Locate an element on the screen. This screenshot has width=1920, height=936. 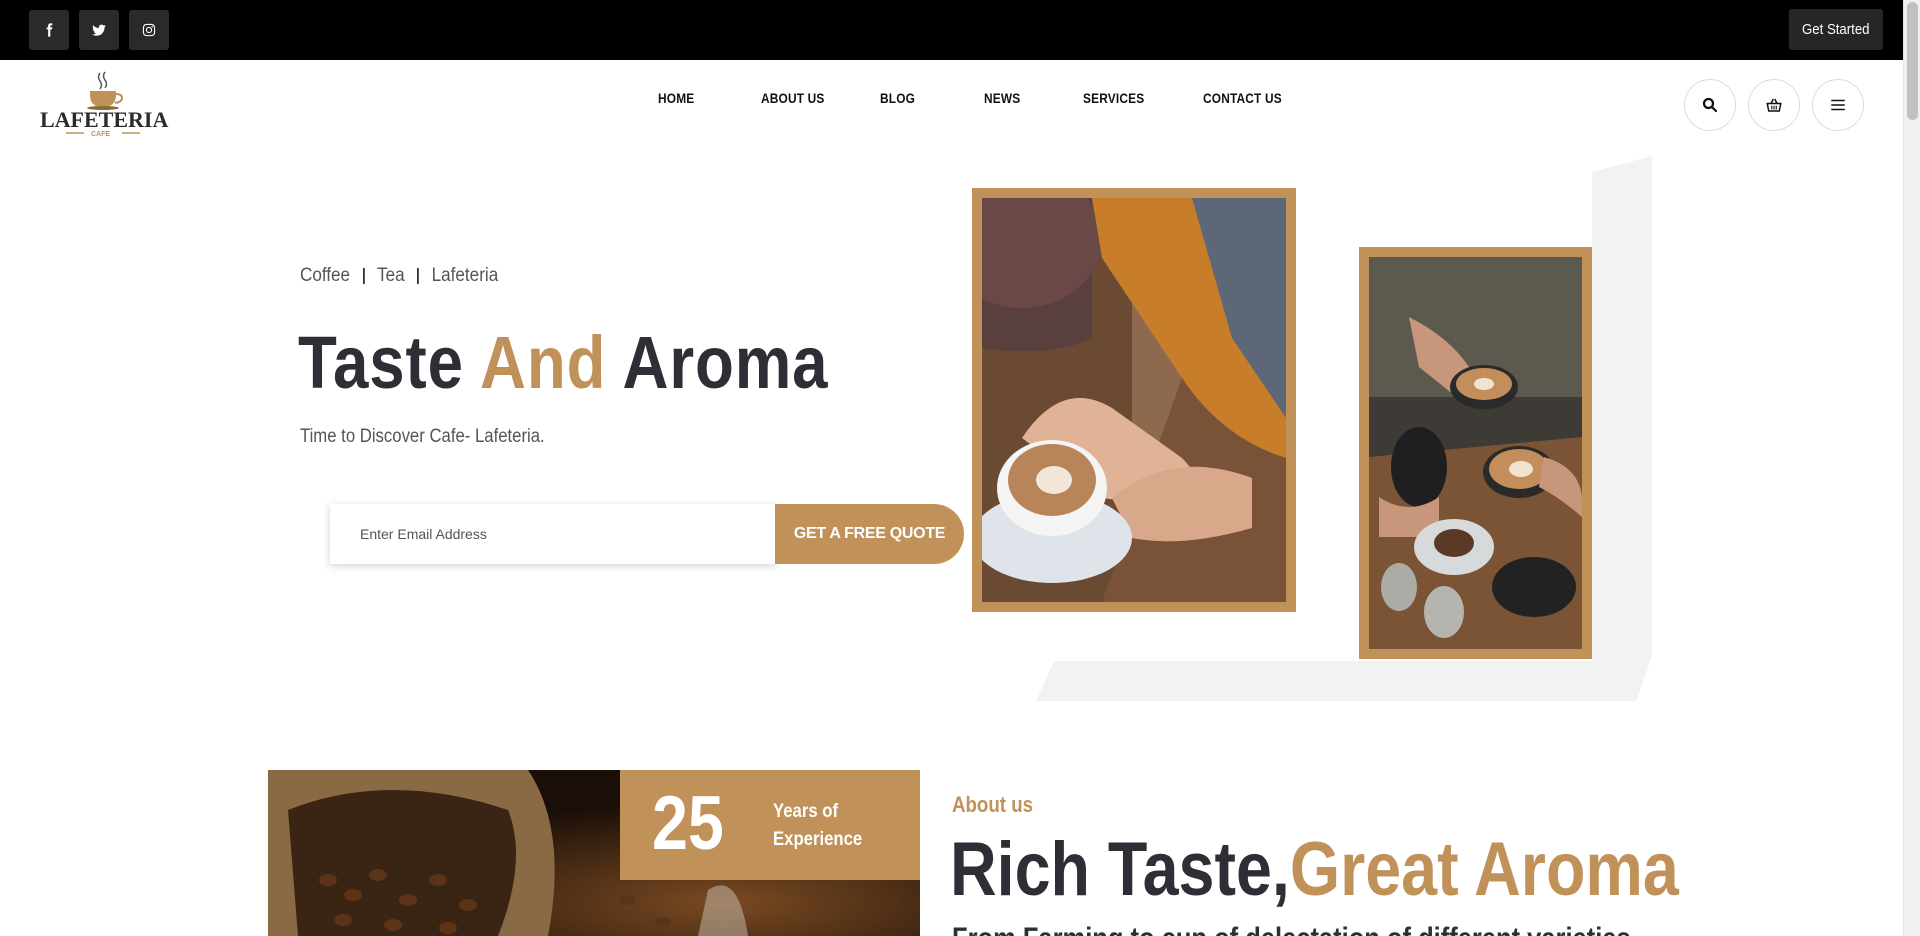
email-input is located at coordinates (553, 534).